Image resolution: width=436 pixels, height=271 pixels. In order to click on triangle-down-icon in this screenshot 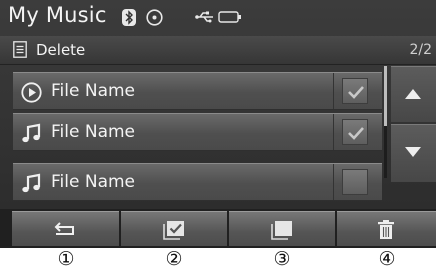, I will do `click(413, 152)`.